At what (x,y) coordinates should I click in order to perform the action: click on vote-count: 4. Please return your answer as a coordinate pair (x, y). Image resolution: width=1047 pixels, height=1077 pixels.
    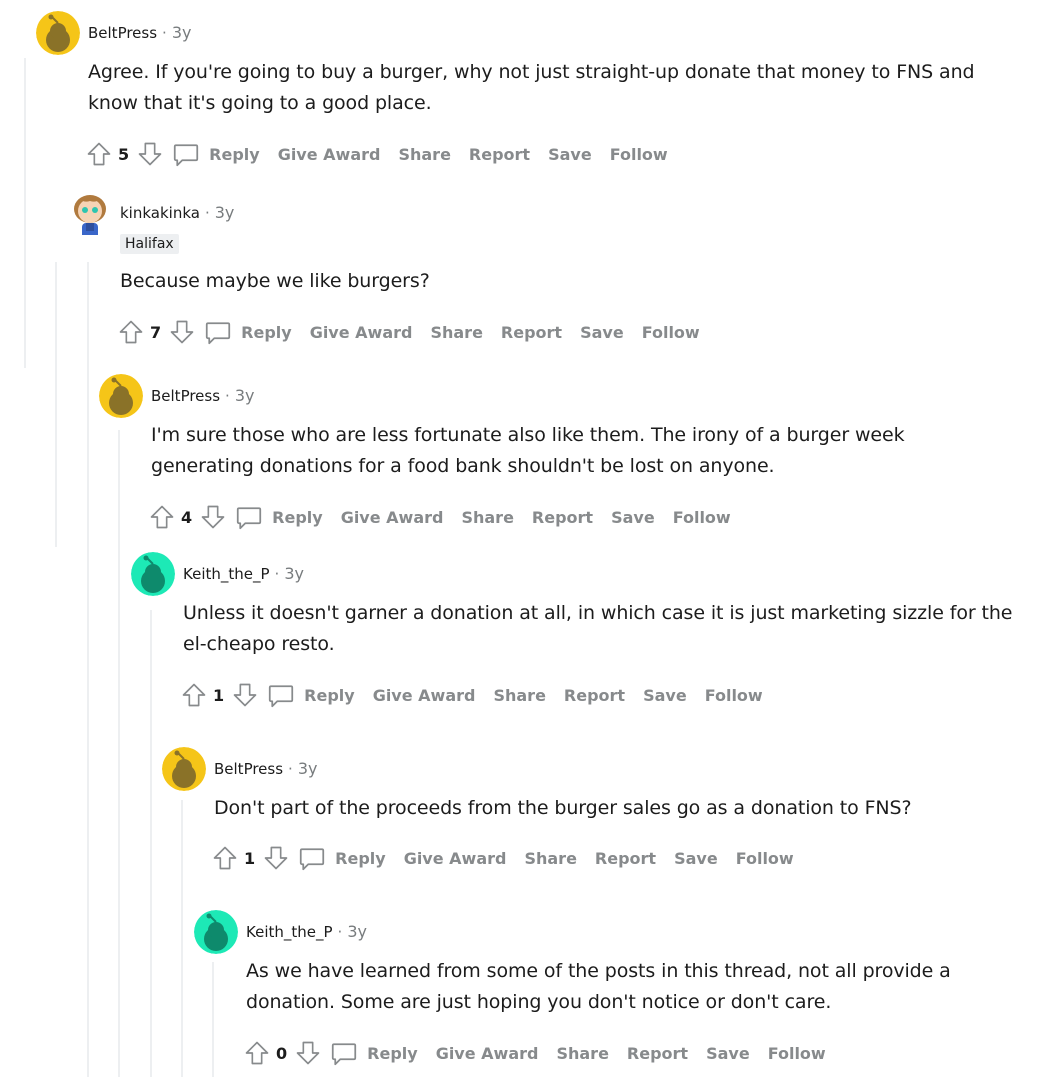
    Looking at the image, I should click on (187, 517).